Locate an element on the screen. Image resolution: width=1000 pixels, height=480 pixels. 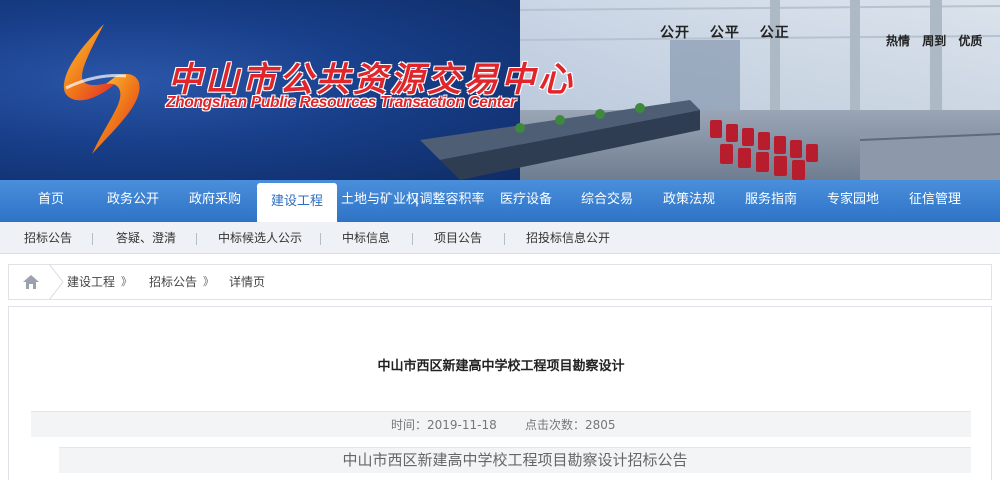
subnav-item-qa: 答疑、澄清 is located at coordinates (146, 238).